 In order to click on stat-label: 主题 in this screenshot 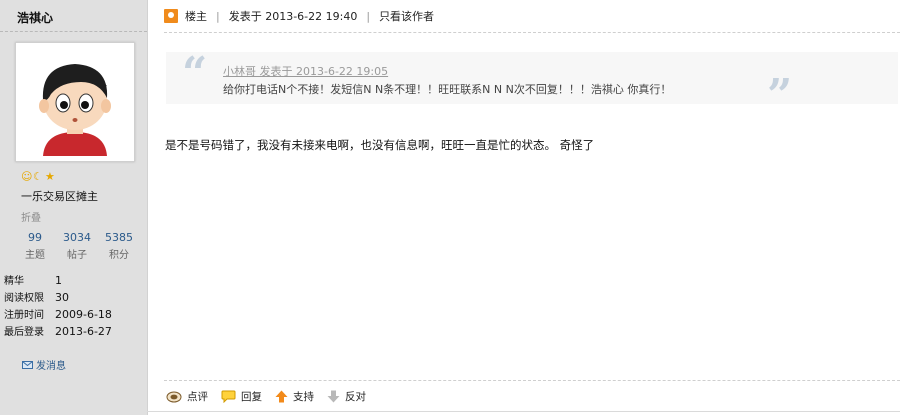, I will do `click(35, 255)`.